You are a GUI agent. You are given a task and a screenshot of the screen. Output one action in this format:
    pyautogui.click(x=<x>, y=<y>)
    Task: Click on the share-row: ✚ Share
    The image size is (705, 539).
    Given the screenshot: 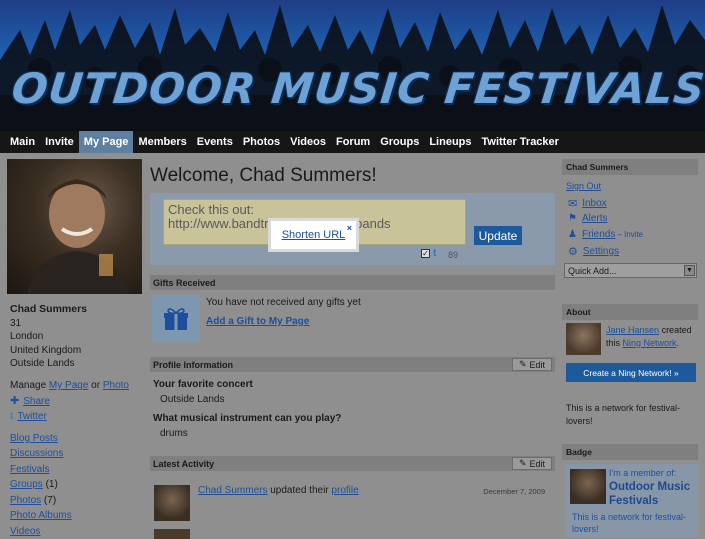 What is the action you would take?
    pyautogui.click(x=69, y=402)
    